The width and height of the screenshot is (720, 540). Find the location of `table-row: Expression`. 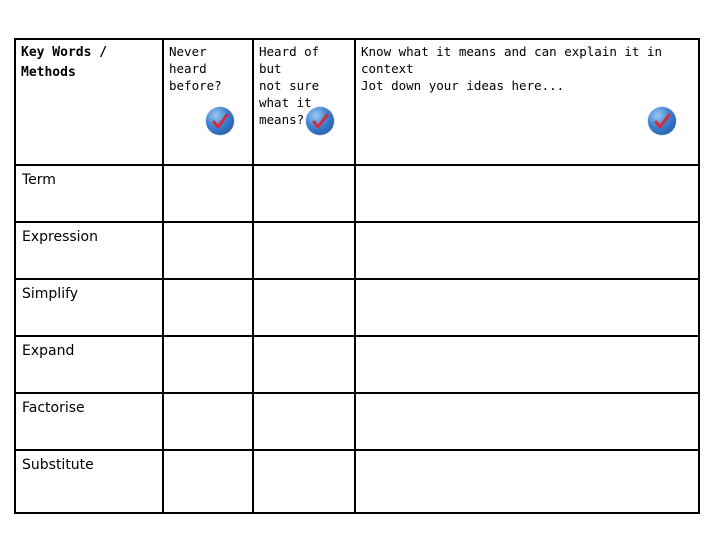

table-row: Expression is located at coordinates (357, 250).